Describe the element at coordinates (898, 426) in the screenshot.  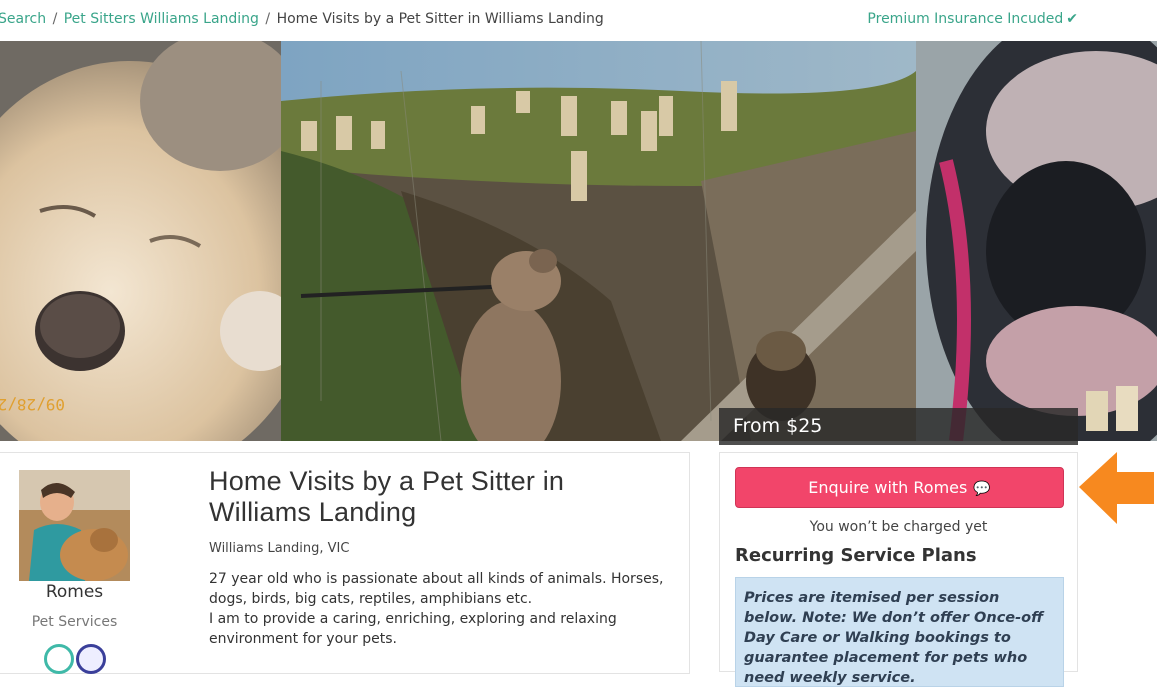
I see `price-tag: From $25` at that location.